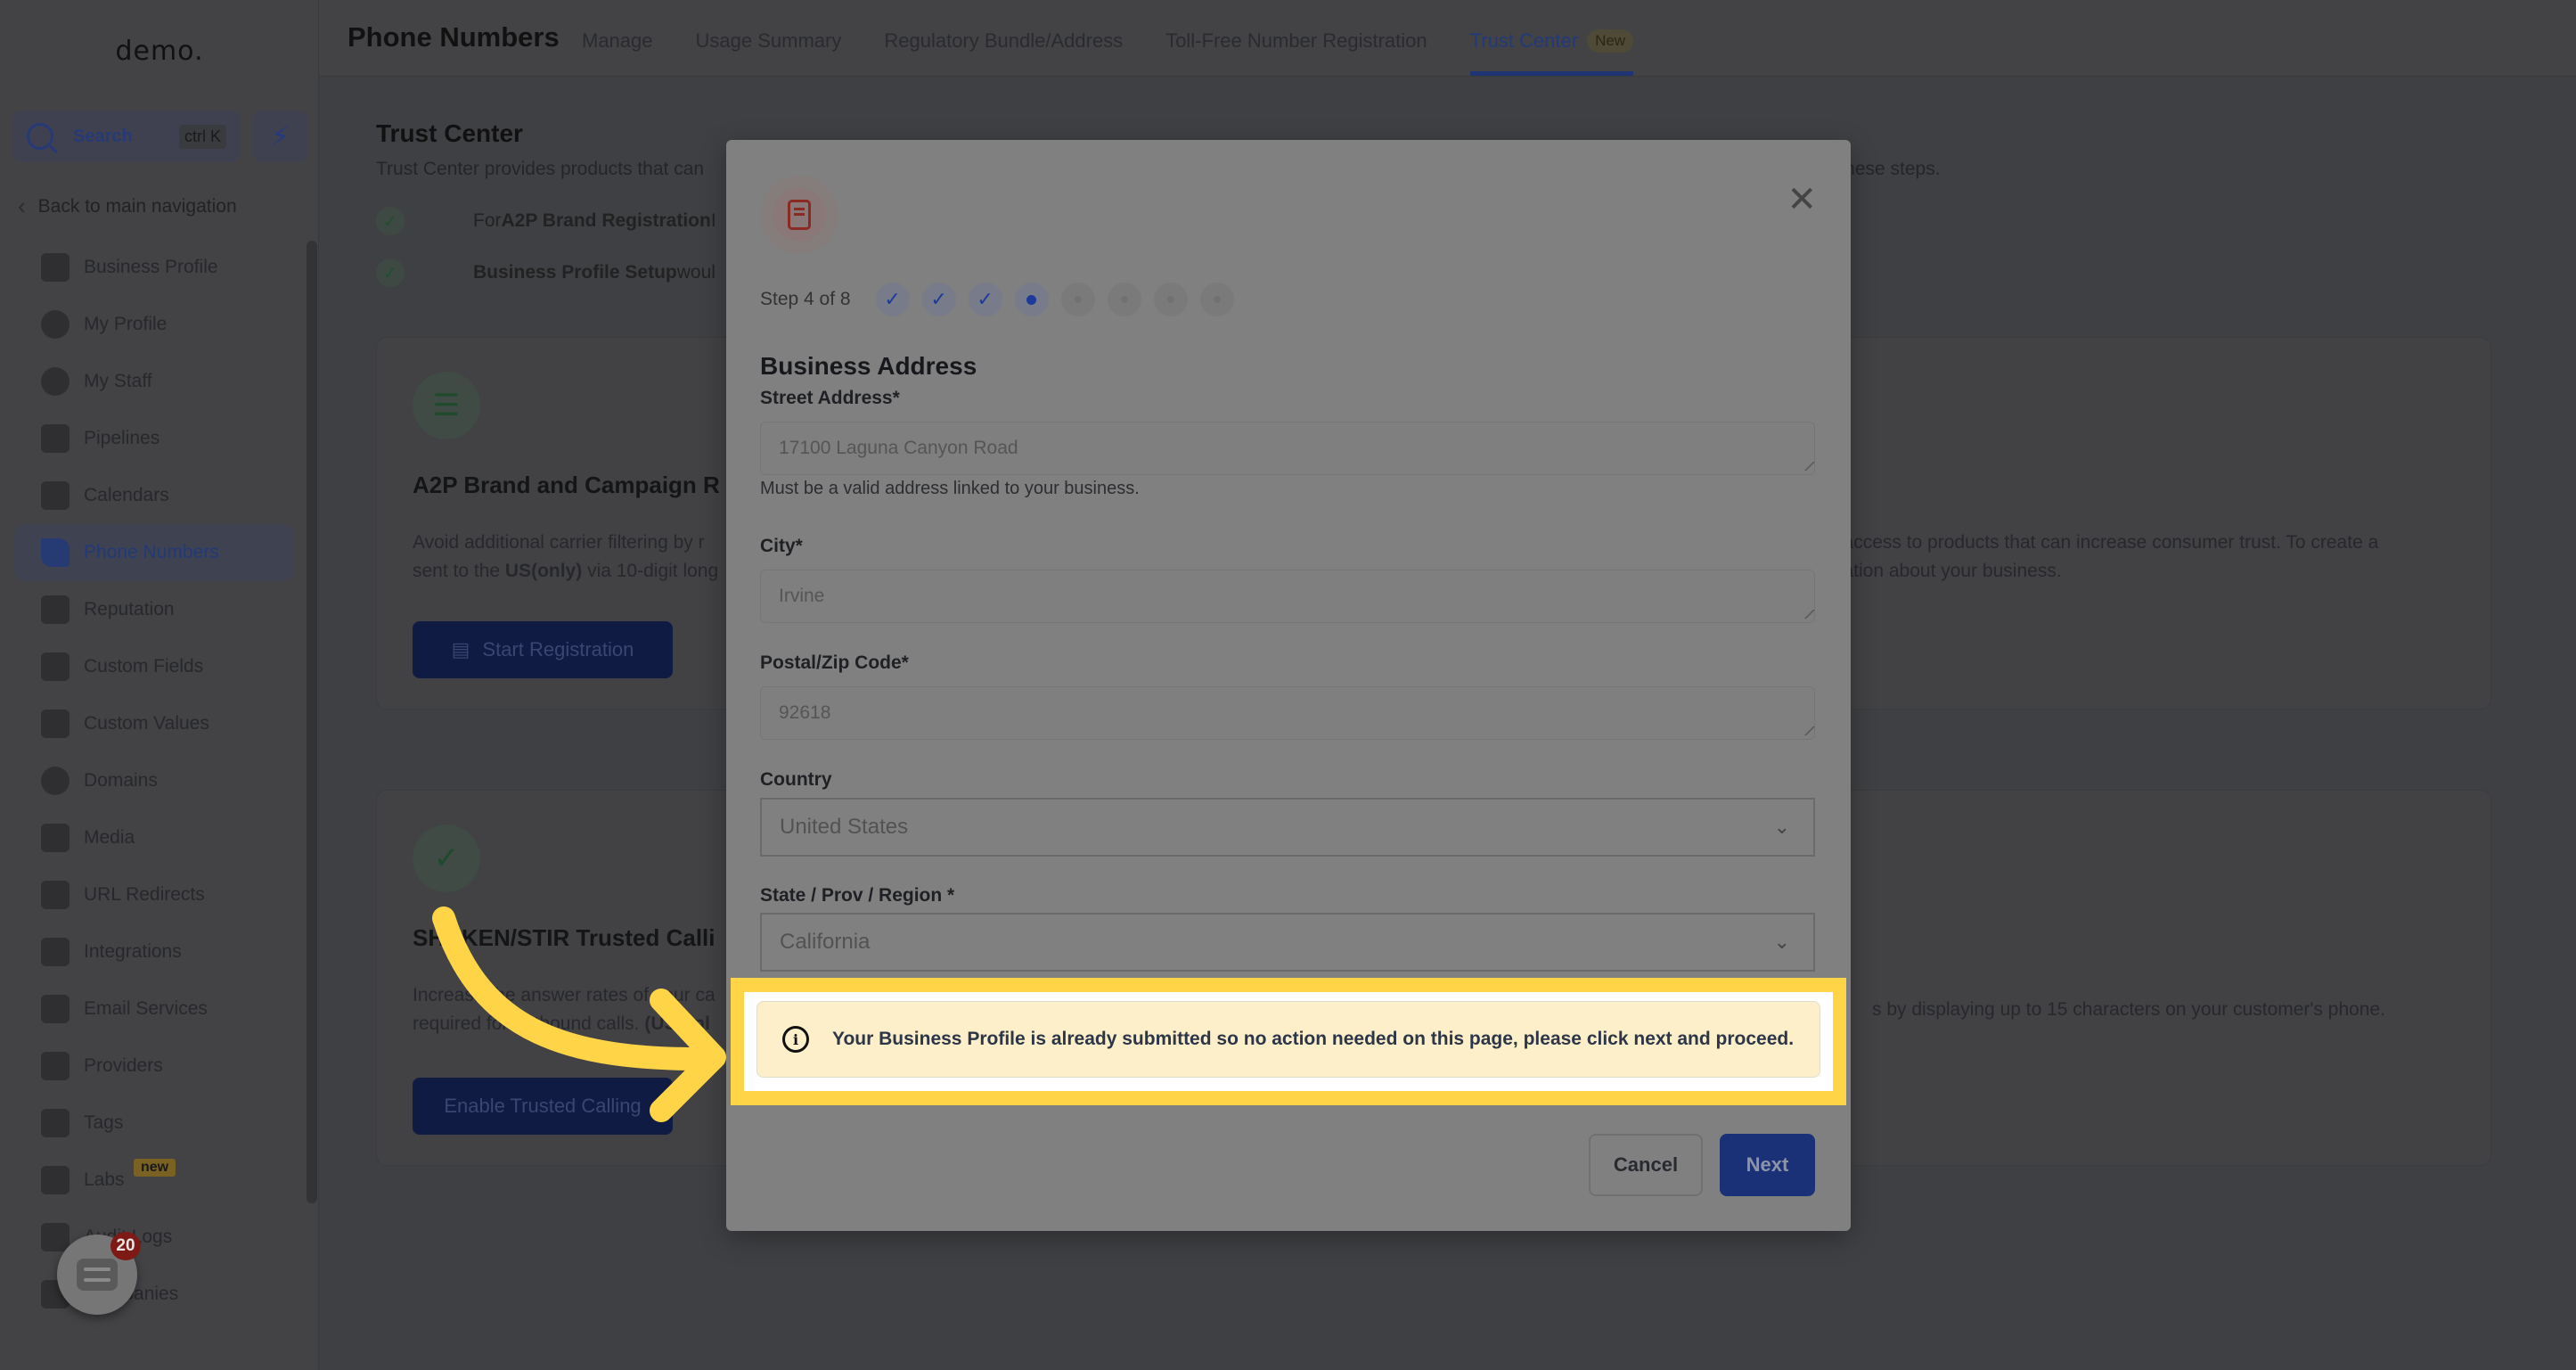 This screenshot has height=1370, width=2576. I want to click on sidebar-scrollbar, so click(312, 722).